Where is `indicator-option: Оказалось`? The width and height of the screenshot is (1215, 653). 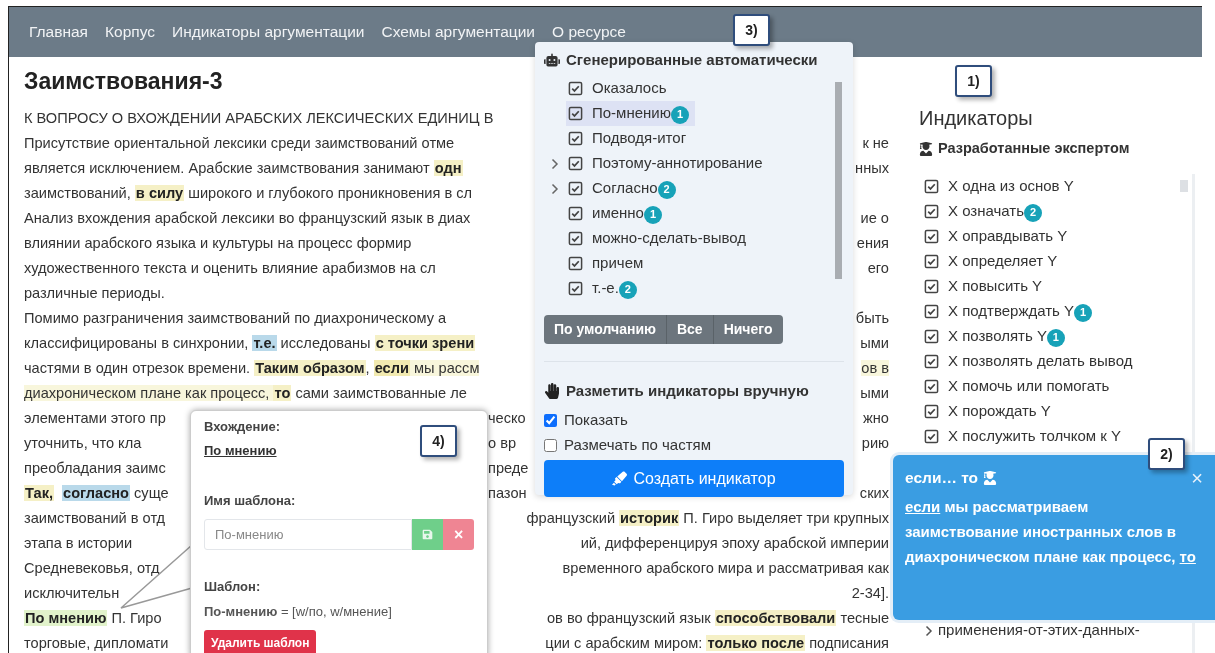
indicator-option: Оказалось is located at coordinates (619, 88).